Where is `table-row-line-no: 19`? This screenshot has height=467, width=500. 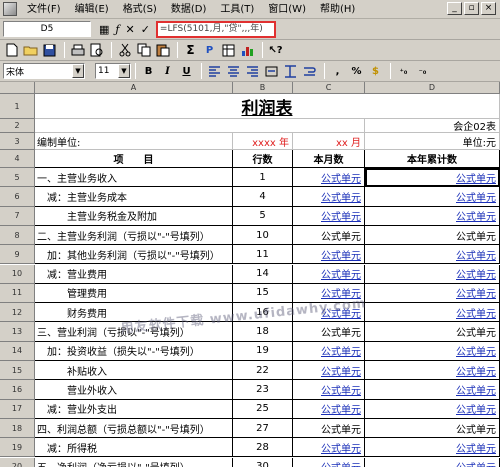 table-row-line-no: 19 is located at coordinates (263, 351).